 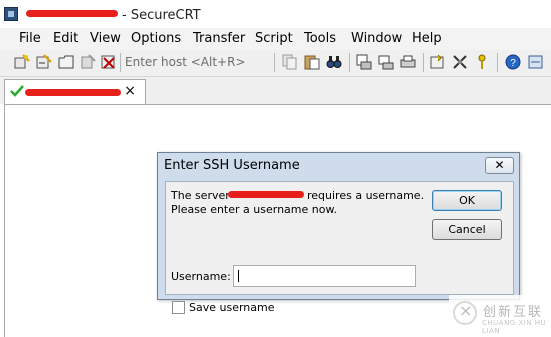 I want to click on redacted-server-address, so click(x=266, y=194).